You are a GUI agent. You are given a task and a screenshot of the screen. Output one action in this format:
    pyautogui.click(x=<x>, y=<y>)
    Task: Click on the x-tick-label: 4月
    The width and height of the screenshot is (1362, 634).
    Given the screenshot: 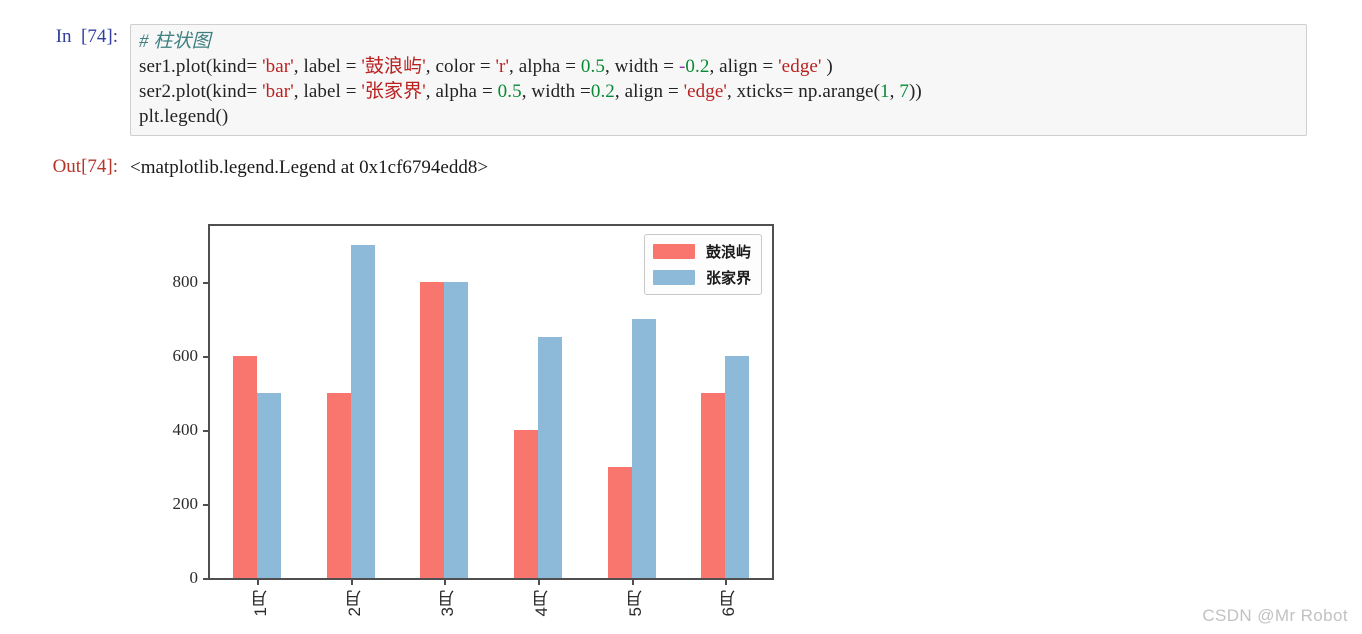 What is the action you would take?
    pyautogui.click(x=541, y=603)
    